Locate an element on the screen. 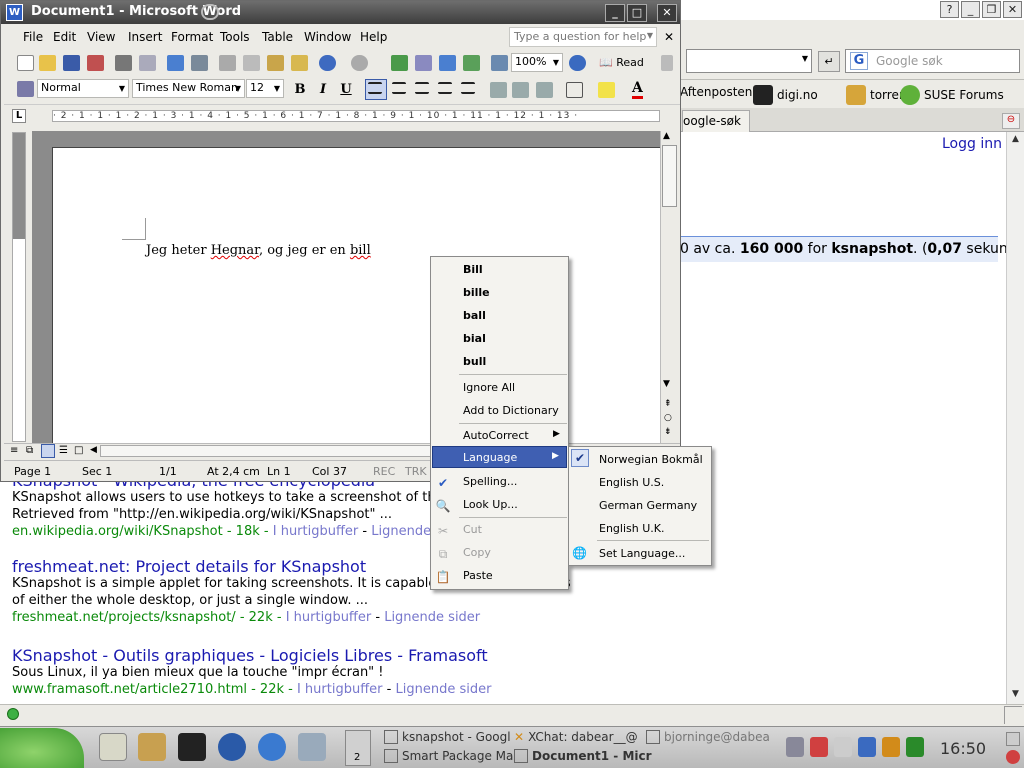 The width and height of the screenshot is (1024, 768). ignore-all-item: Ignore All is located at coordinates (489, 387).